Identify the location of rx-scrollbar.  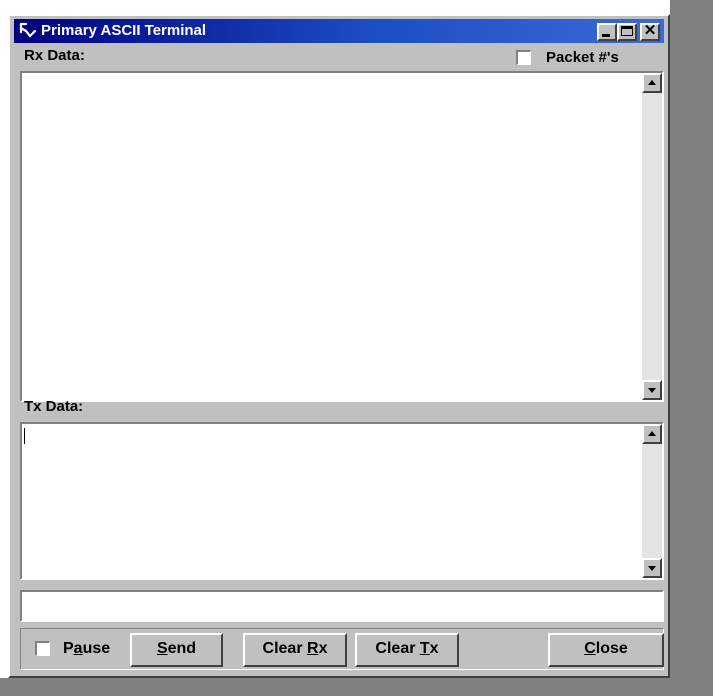
(652, 236).